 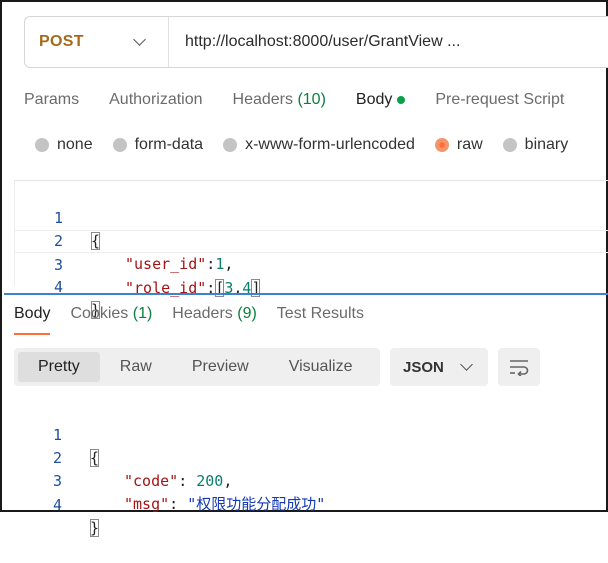 I want to click on tab-response-body: Body, so click(x=32, y=320).